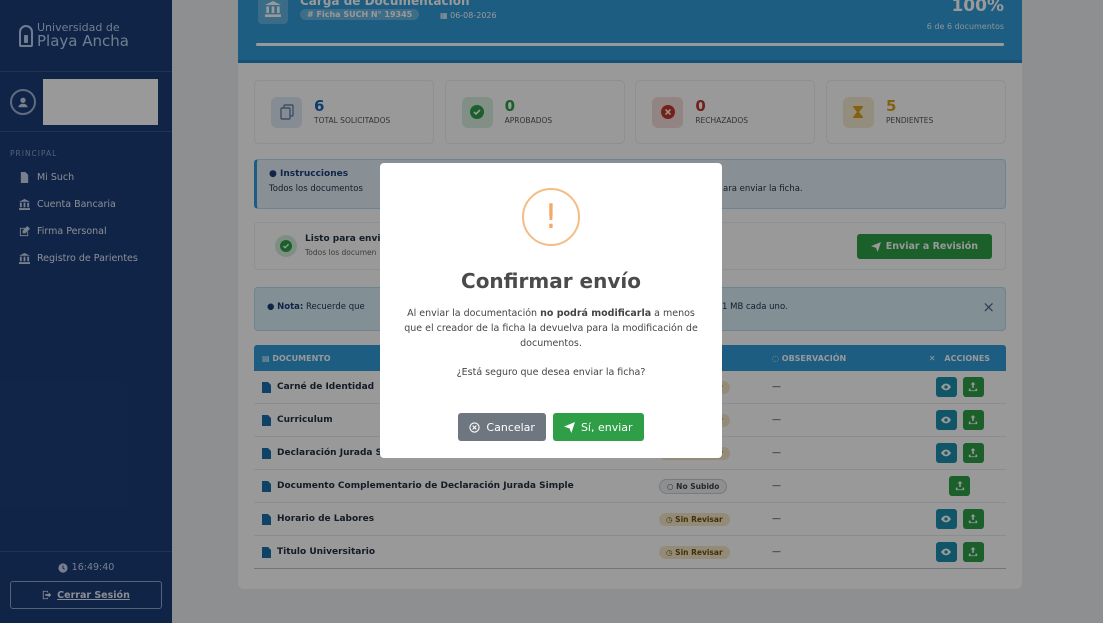  I want to click on cancel-button: Cancelar, so click(502, 427).